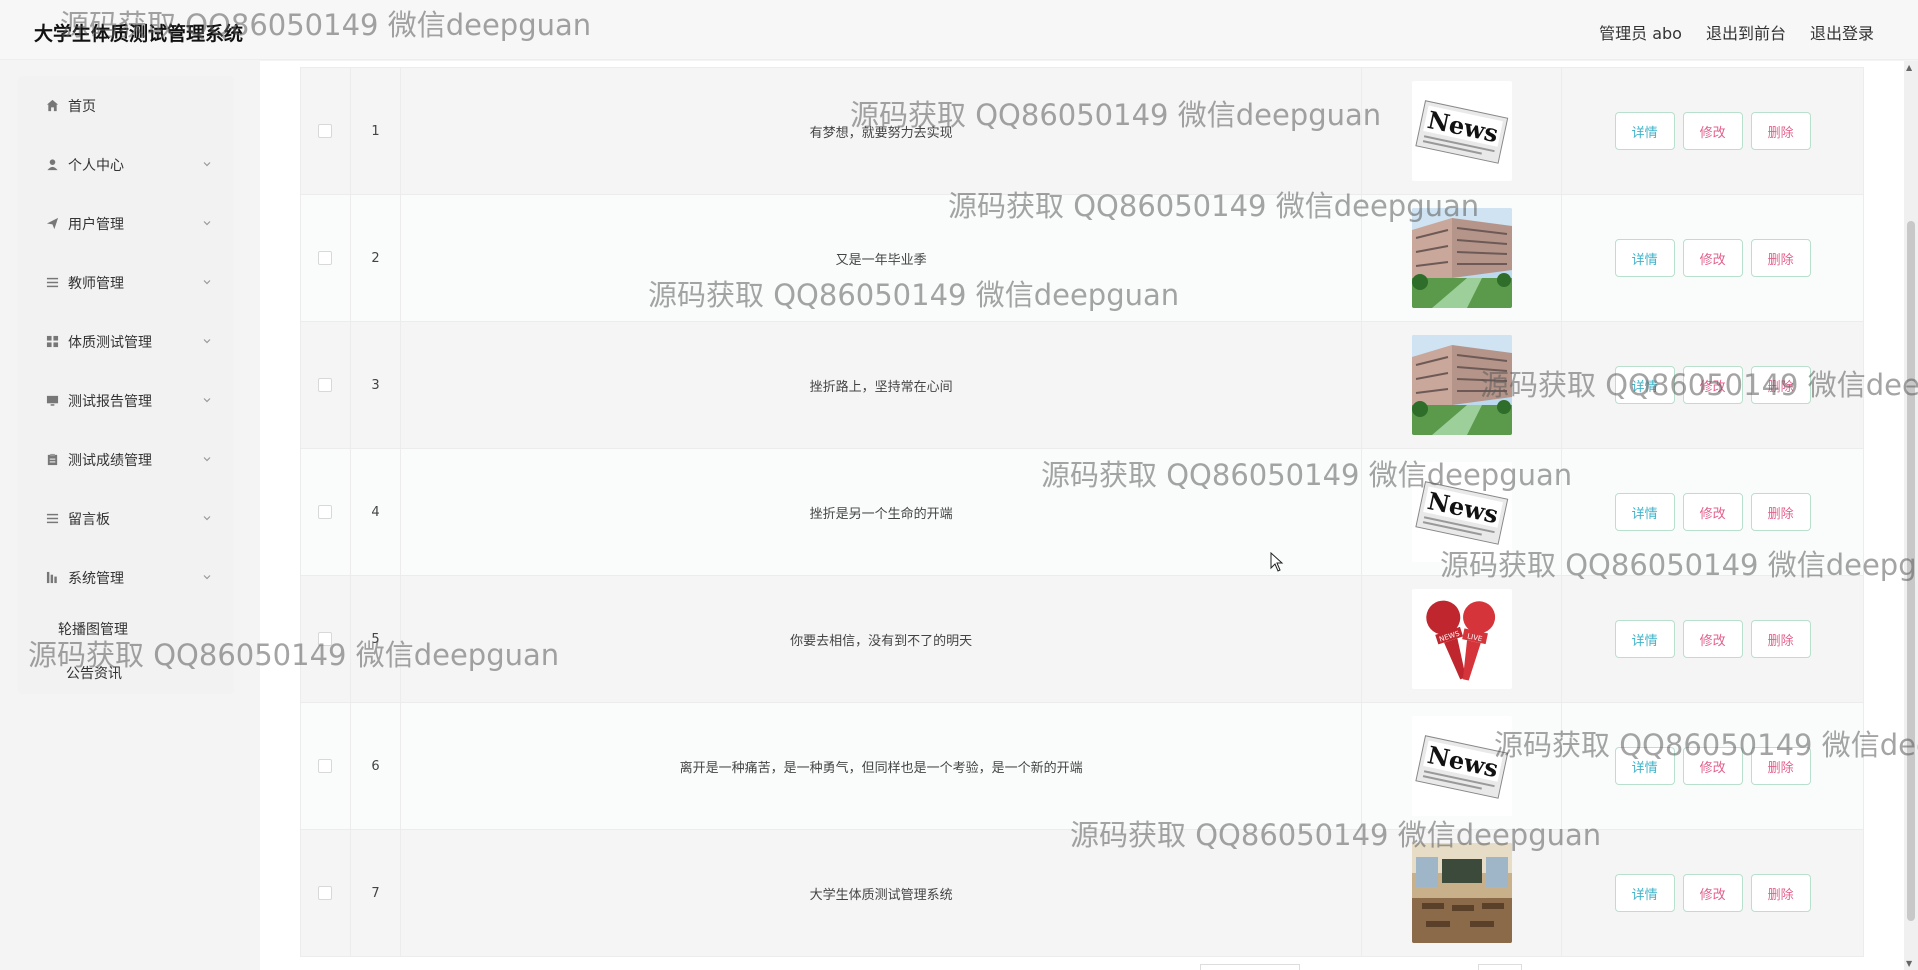 Image resolution: width=1918 pixels, height=970 pixels. What do you see at coordinates (376, 766) in the screenshot?
I see `row-index: 6` at bounding box center [376, 766].